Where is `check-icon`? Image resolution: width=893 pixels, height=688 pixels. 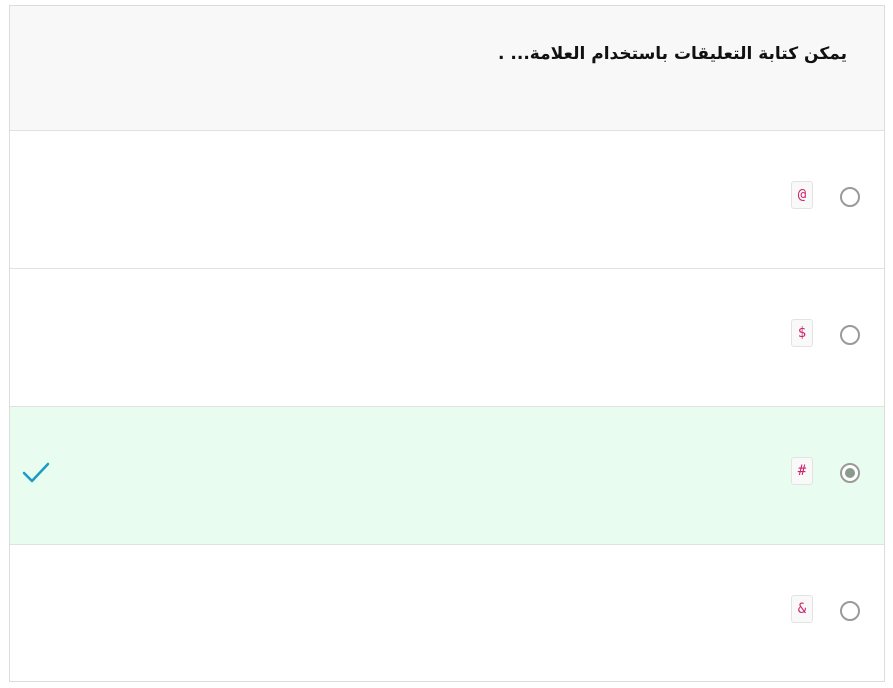 check-icon is located at coordinates (36, 472).